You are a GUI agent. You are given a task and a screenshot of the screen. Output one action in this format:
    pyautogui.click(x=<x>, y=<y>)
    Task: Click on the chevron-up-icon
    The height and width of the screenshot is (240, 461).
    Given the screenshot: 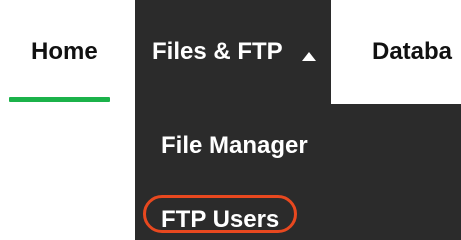 What is the action you would take?
    pyautogui.click(x=309, y=56)
    